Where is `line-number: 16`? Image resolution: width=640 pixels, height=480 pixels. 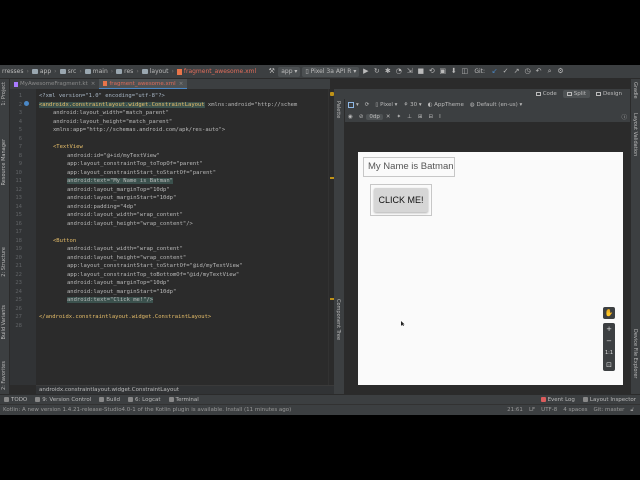
line-number: 16 is located at coordinates (18, 223).